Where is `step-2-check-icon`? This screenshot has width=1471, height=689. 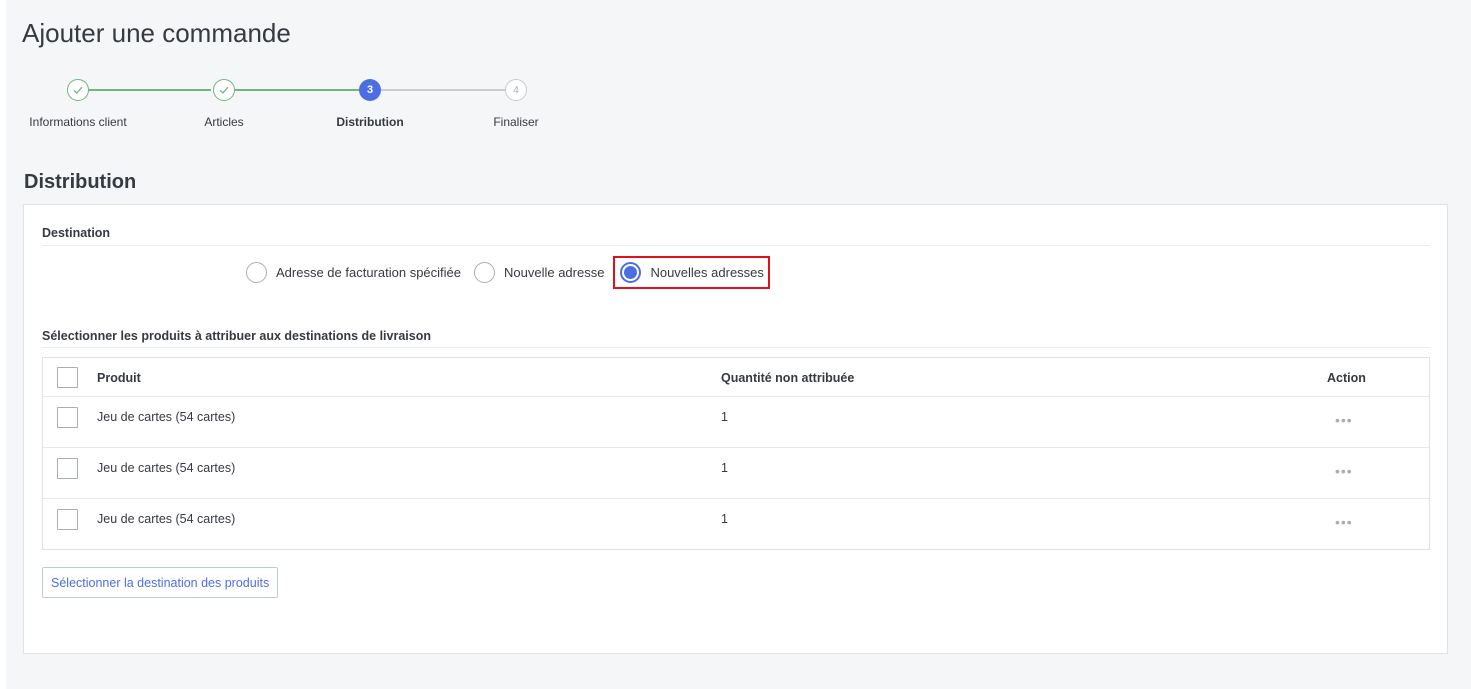
step-2-check-icon is located at coordinates (224, 90).